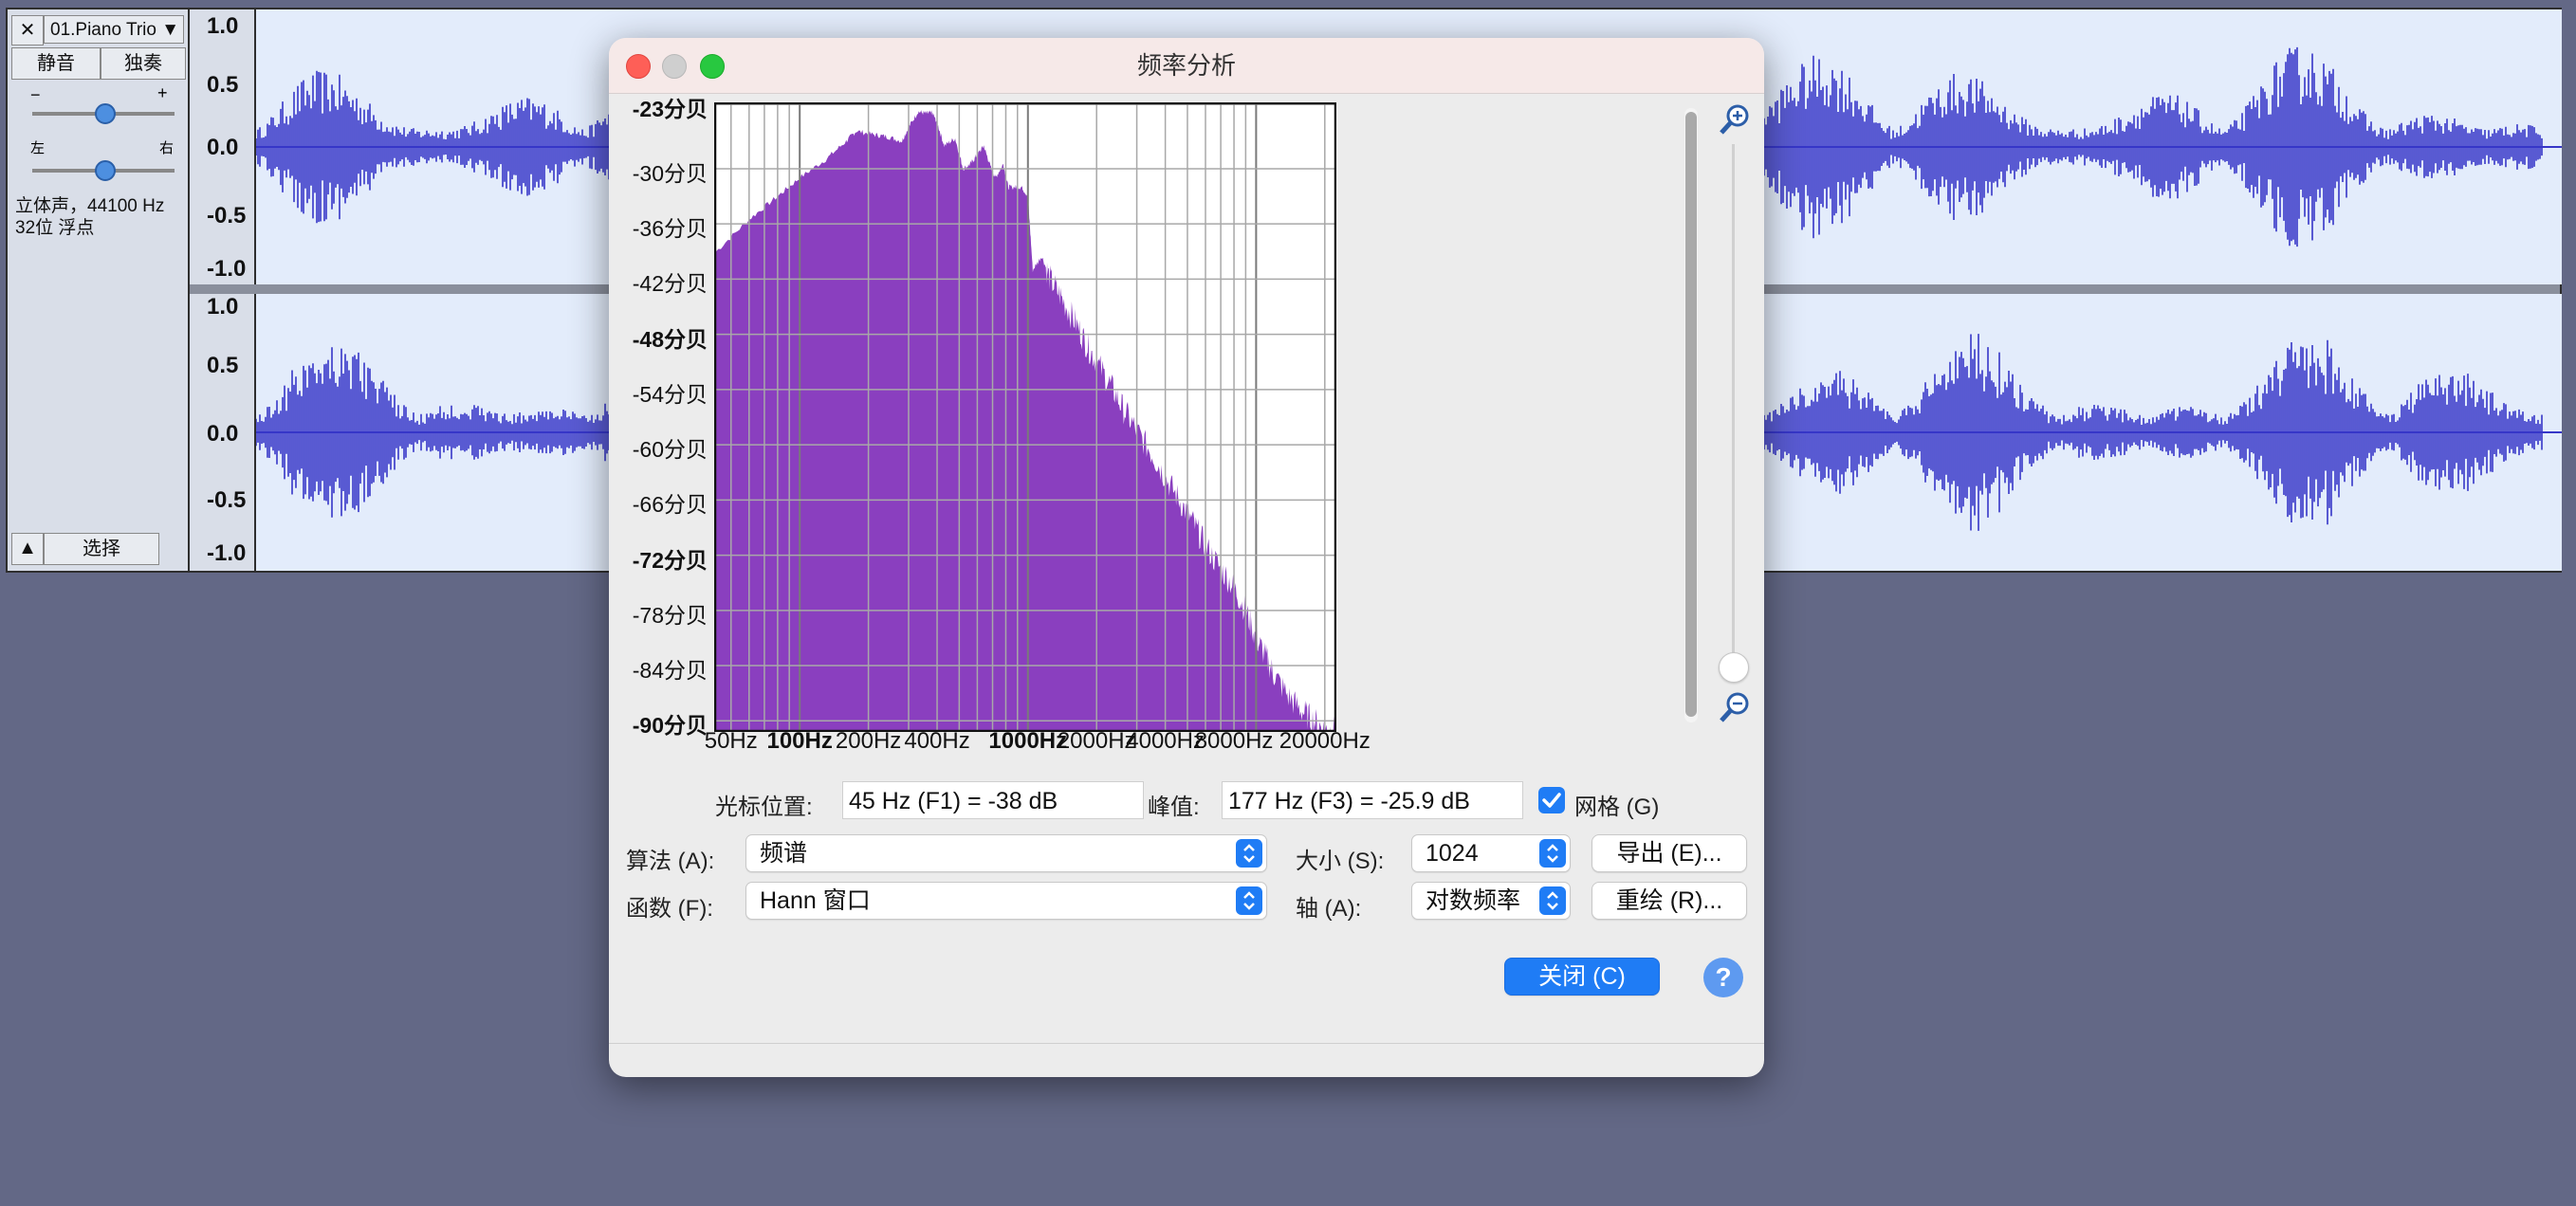 Image resolution: width=2576 pixels, height=1206 pixels. What do you see at coordinates (670, 229) in the screenshot?
I see `y-tick-label: -36分贝` at bounding box center [670, 229].